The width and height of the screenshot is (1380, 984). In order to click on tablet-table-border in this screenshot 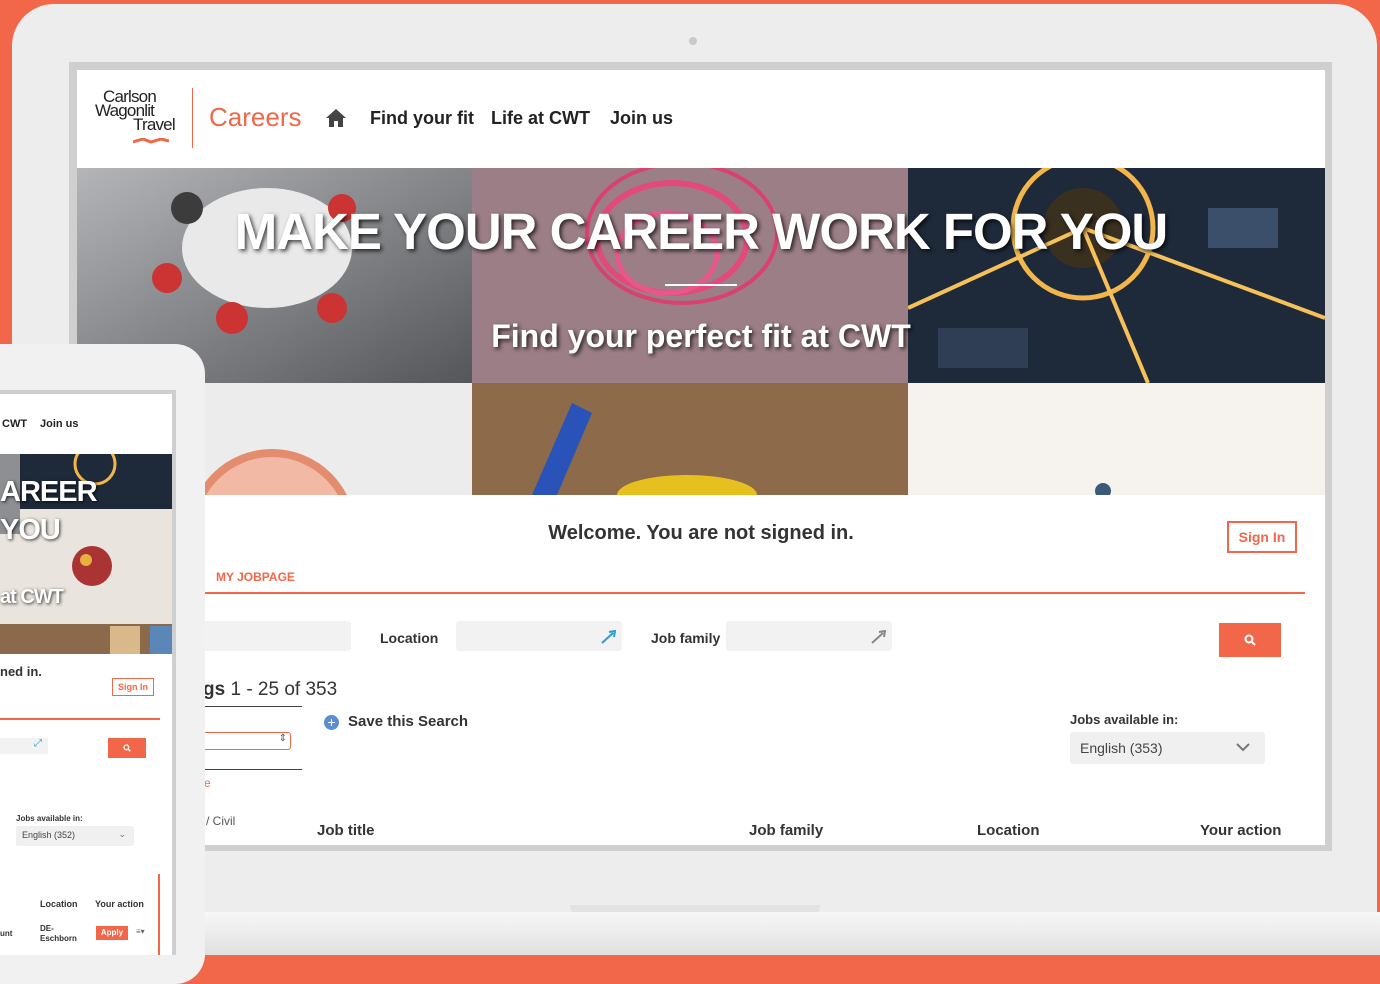, I will do `click(159, 914)`.